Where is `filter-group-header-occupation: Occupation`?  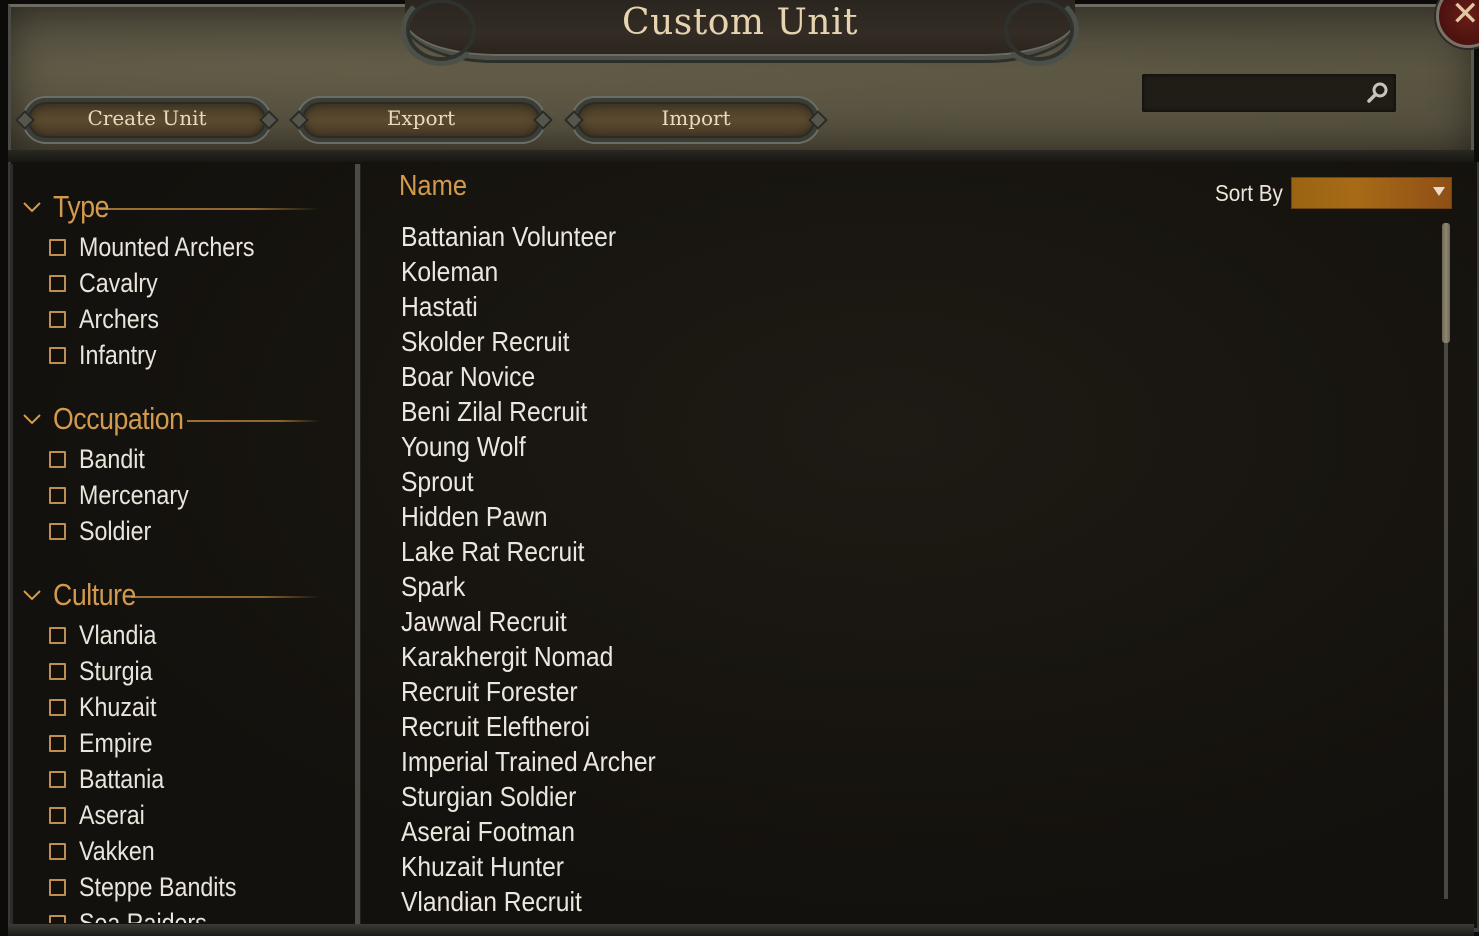
filter-group-header-occupation: Occupation is located at coordinates (183, 419).